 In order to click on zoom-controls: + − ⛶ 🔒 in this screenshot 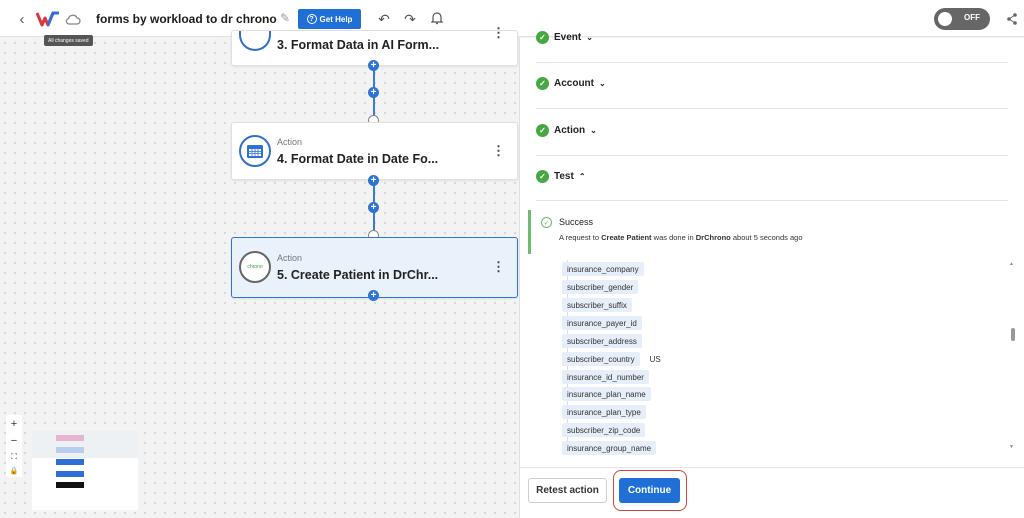, I will do `click(14, 446)`.